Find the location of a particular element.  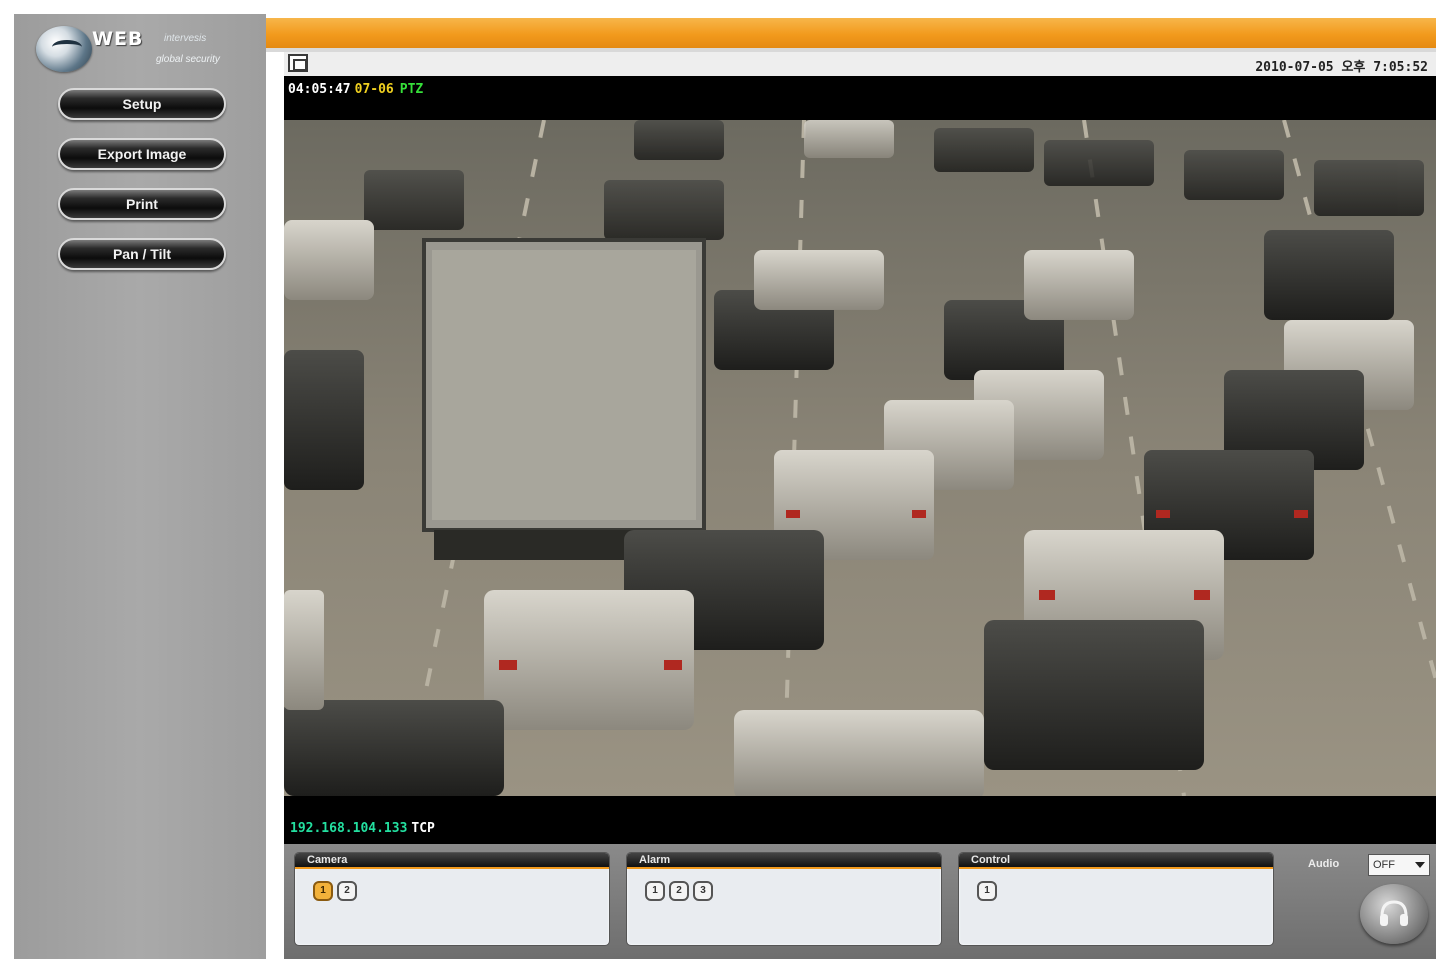

audio-select-value: OFF is located at coordinates (1384, 865).